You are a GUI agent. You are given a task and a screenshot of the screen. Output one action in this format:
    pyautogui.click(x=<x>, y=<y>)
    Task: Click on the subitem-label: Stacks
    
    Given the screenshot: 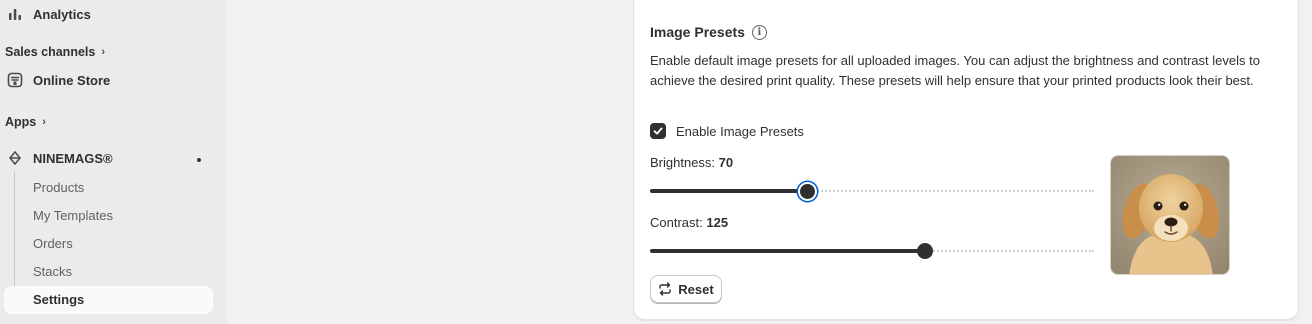 What is the action you would take?
    pyautogui.click(x=53, y=271)
    